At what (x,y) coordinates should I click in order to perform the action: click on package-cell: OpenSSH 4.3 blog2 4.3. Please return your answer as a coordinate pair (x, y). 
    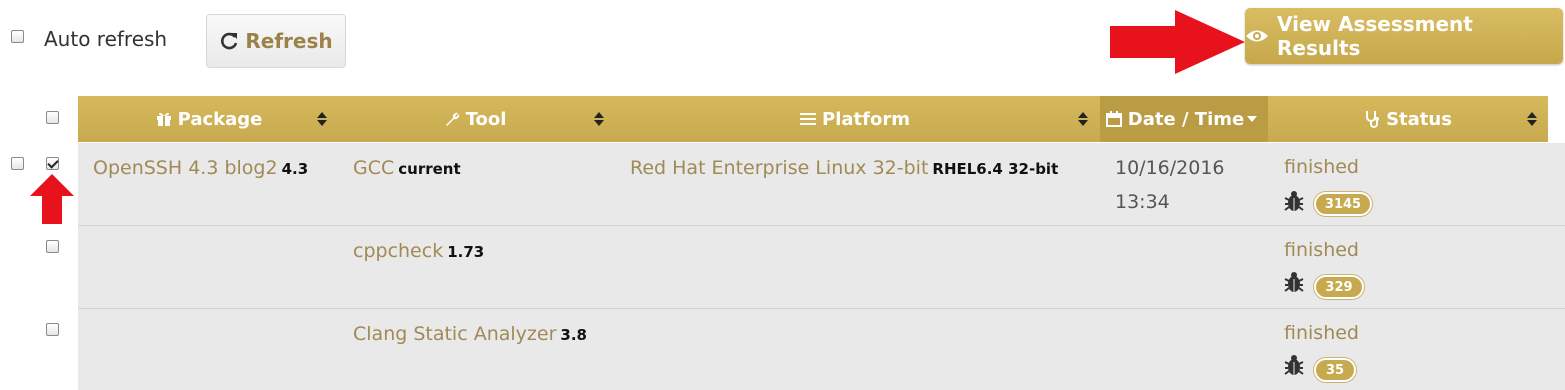
    Looking at the image, I should click on (200, 168).